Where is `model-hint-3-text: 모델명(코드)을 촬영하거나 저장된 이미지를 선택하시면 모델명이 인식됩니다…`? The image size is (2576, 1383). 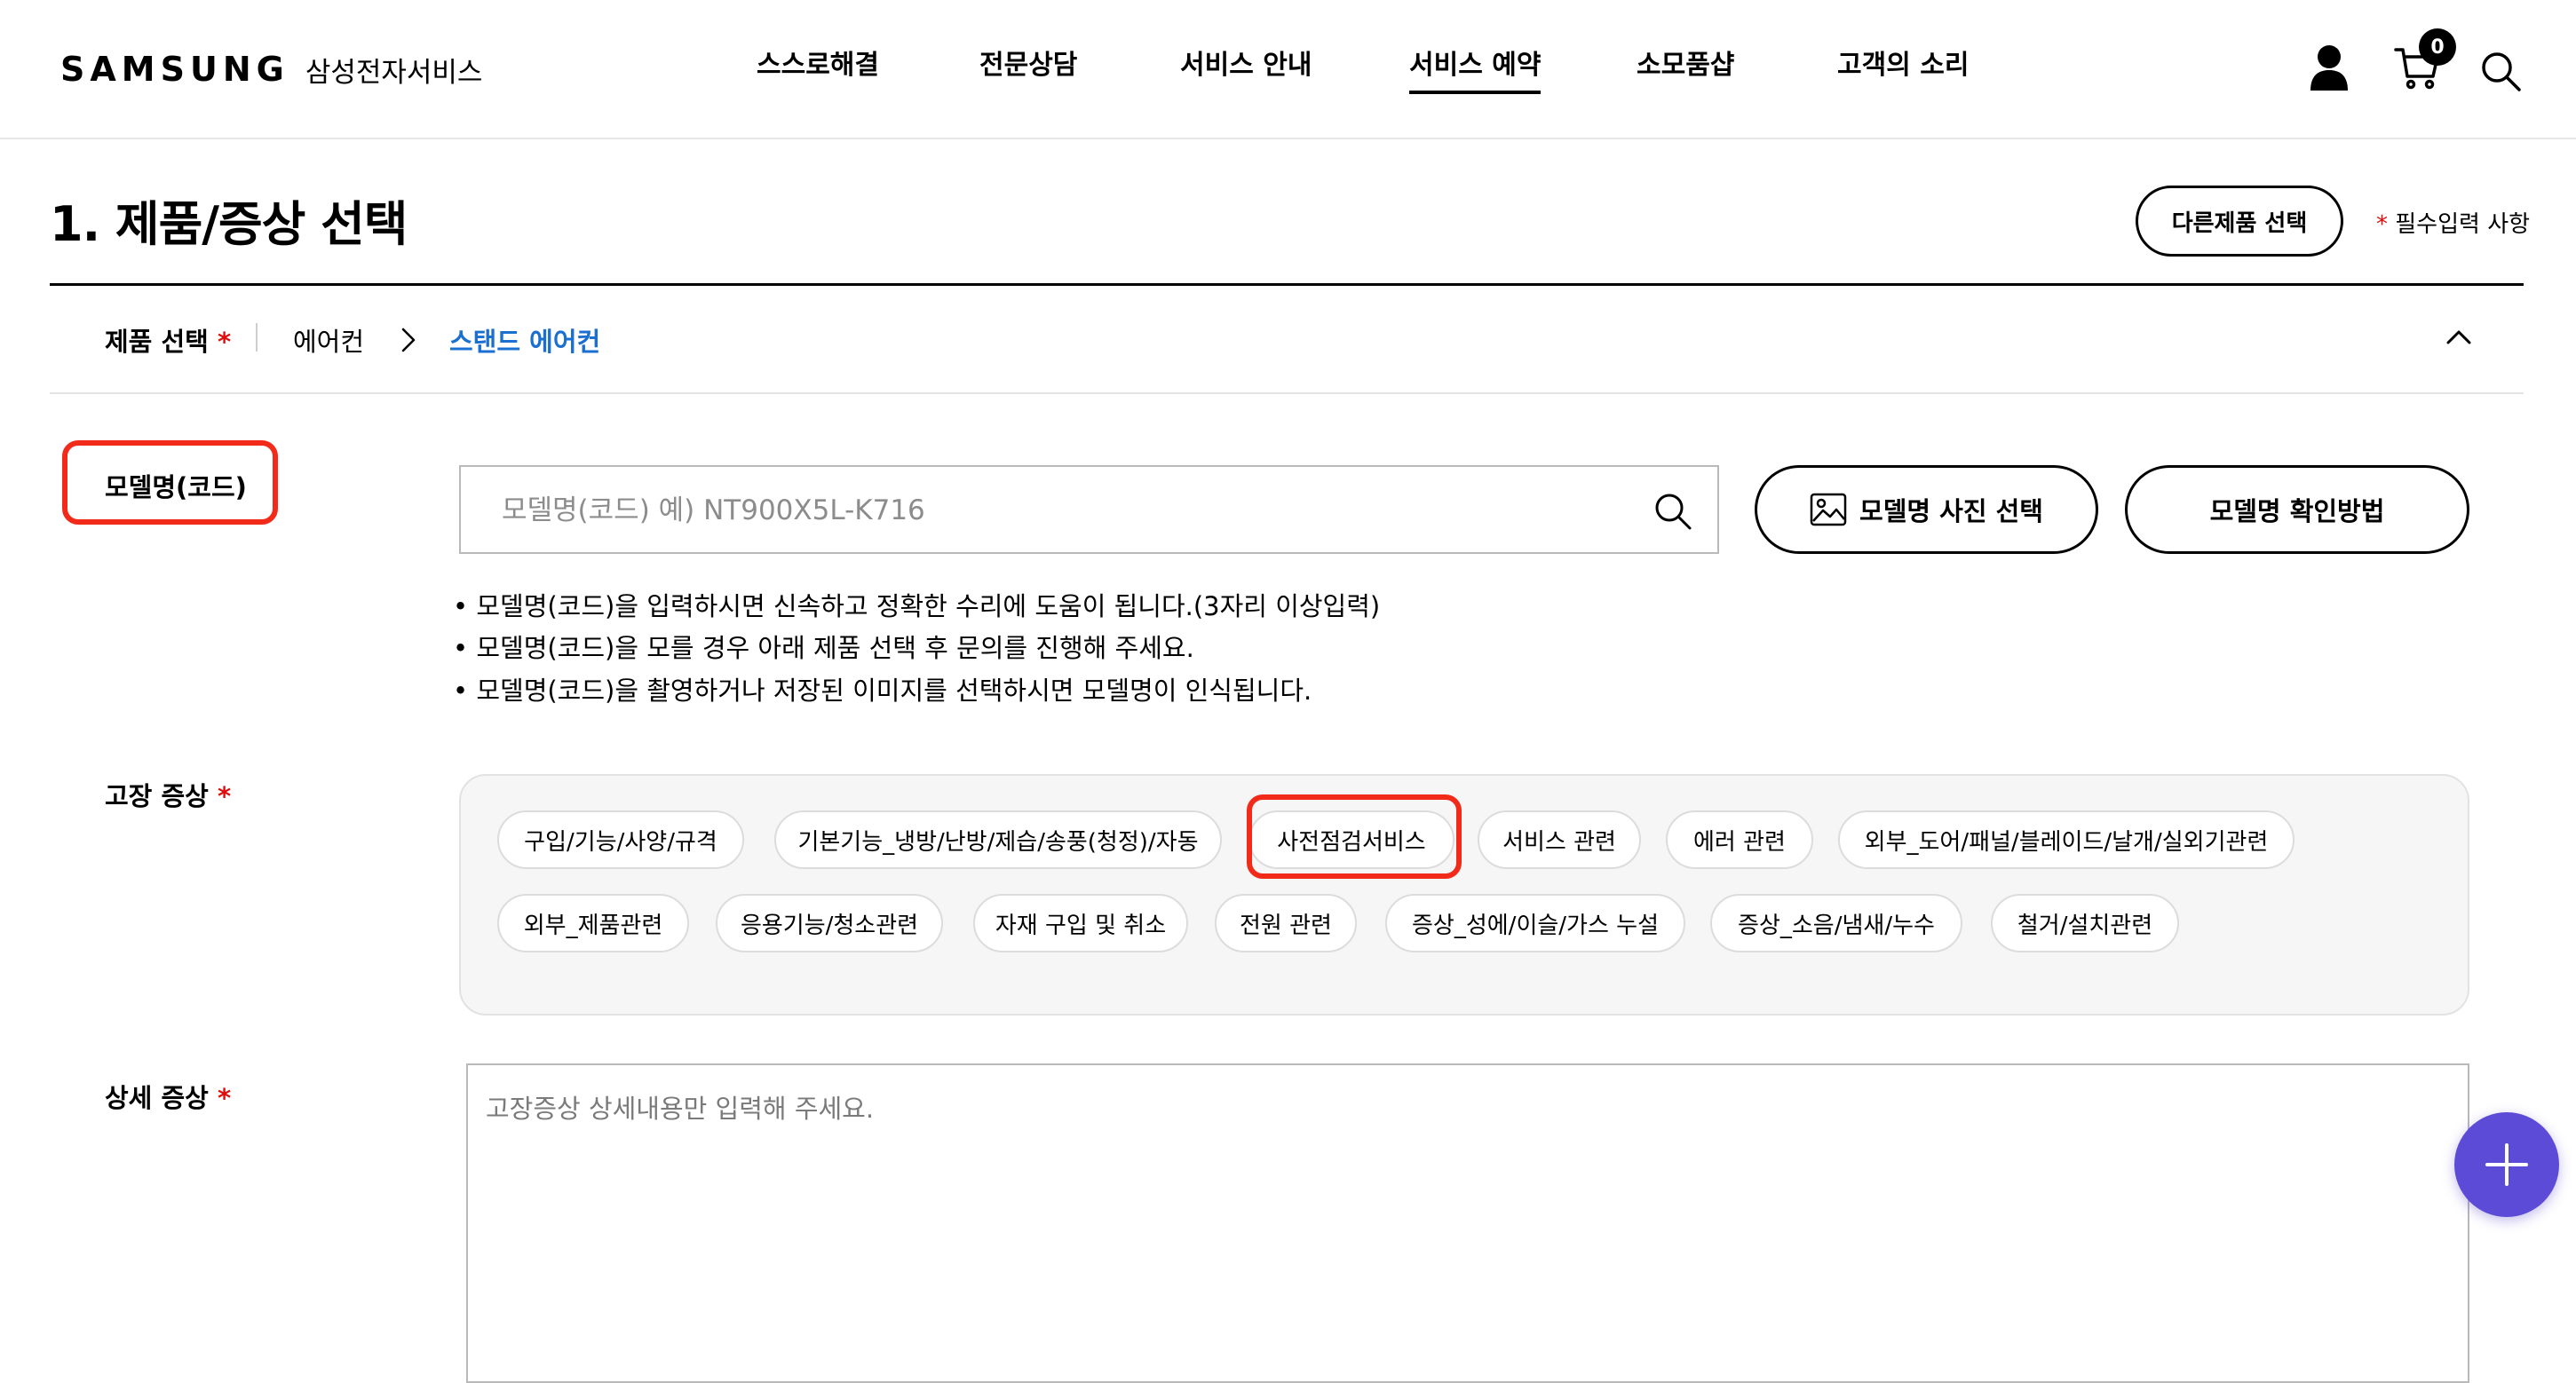 model-hint-3-text: 모델명(코드)을 촬영하거나 저장된 이미지를 선택하시면 모델명이 인식됩니다… is located at coordinates (894, 691).